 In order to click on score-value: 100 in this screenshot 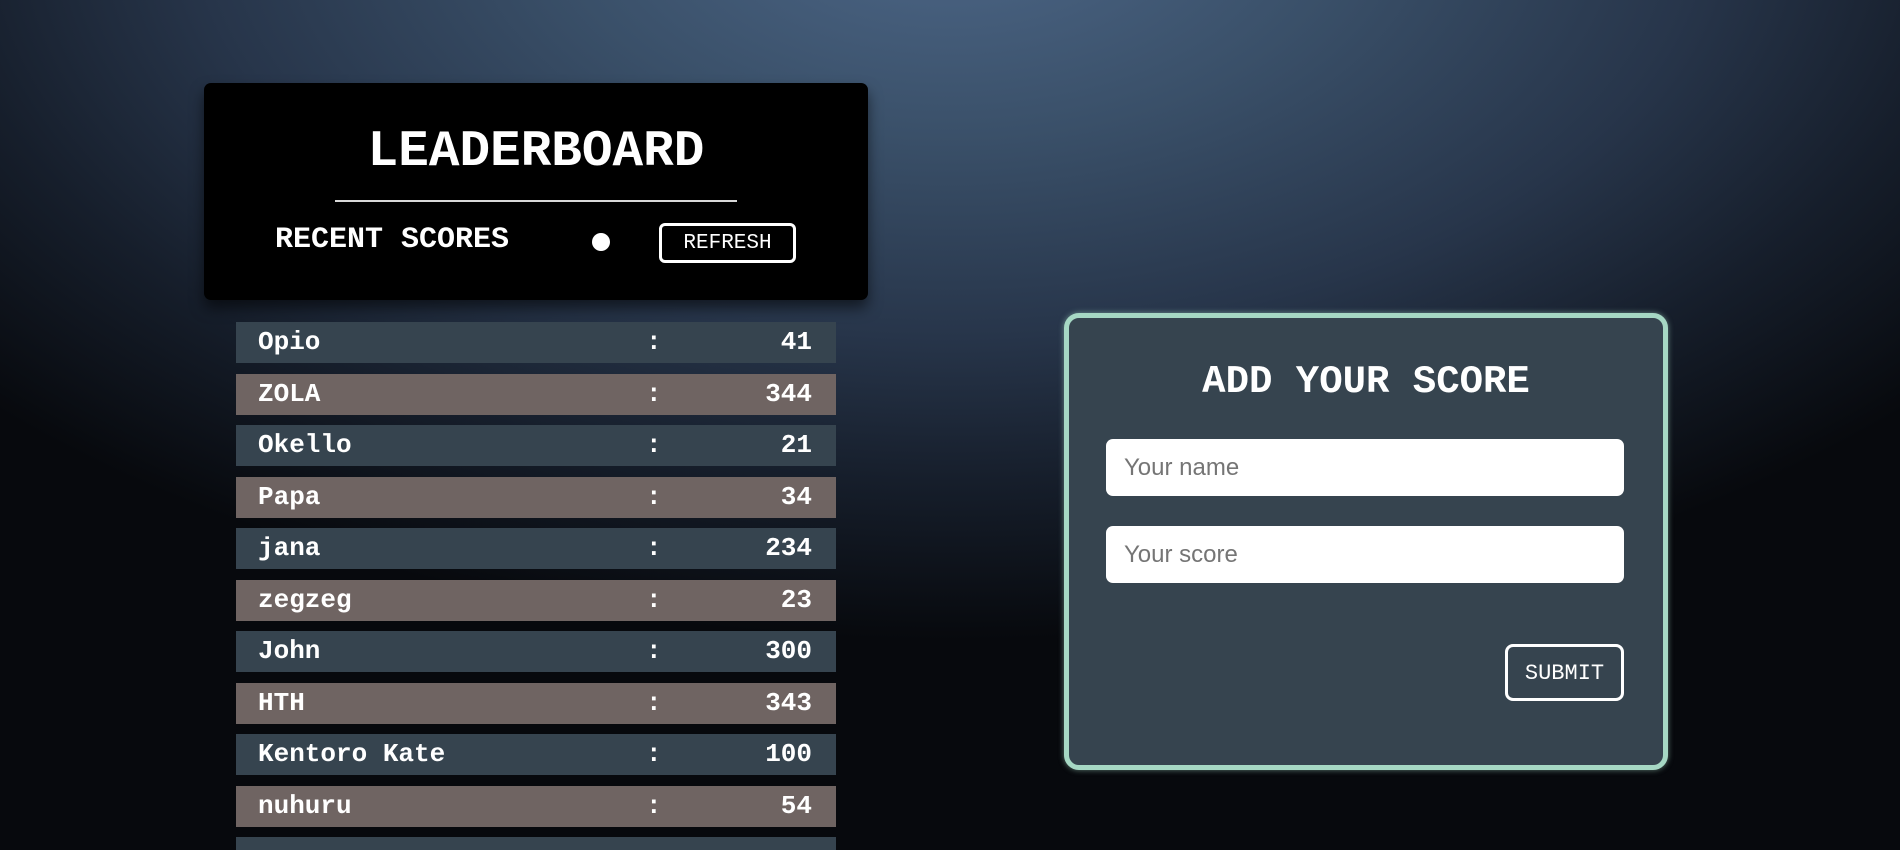, I will do `click(788, 754)`.